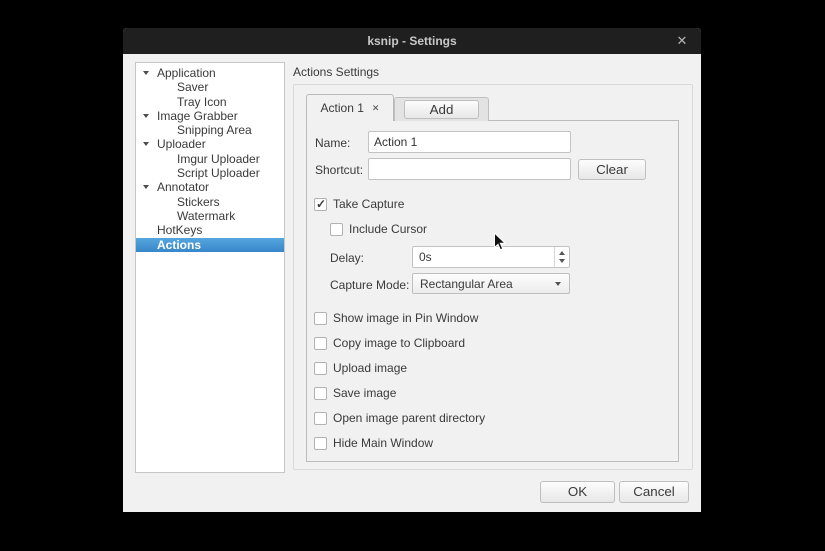 Image resolution: width=825 pixels, height=551 pixels. I want to click on option-label: Save image, so click(365, 393).